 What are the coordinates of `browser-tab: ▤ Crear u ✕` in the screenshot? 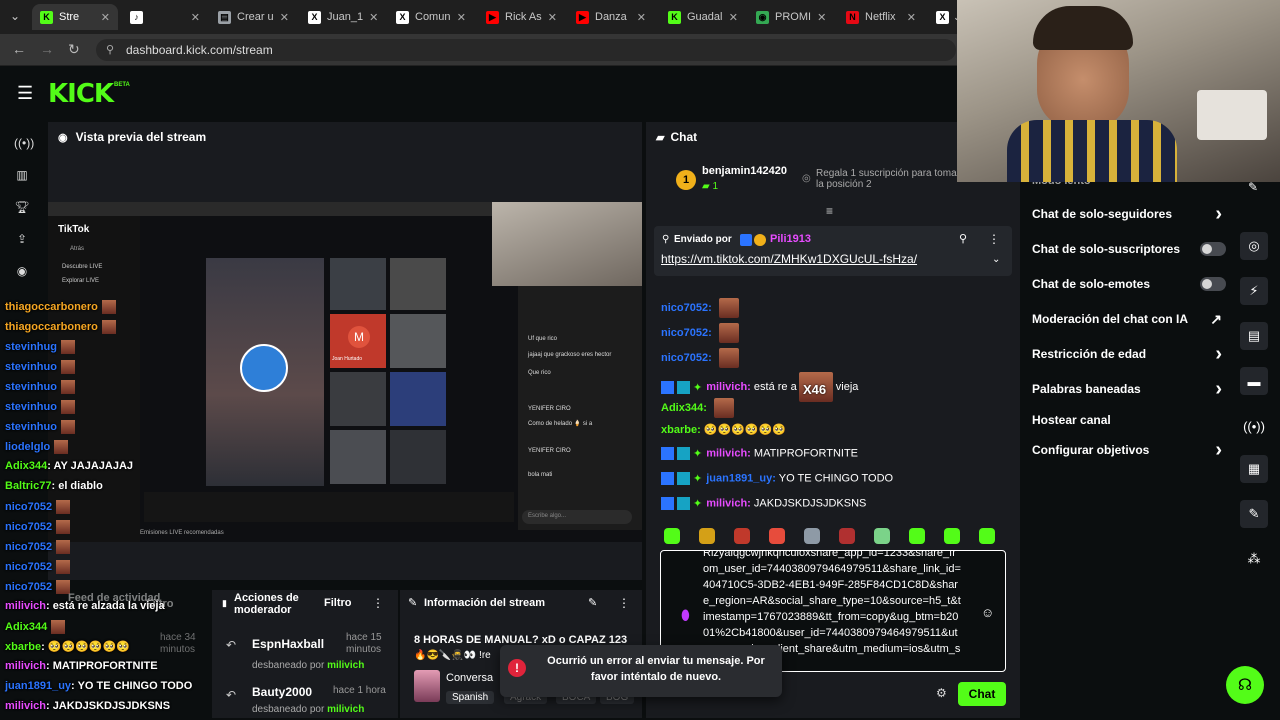 It's located at (253, 17).